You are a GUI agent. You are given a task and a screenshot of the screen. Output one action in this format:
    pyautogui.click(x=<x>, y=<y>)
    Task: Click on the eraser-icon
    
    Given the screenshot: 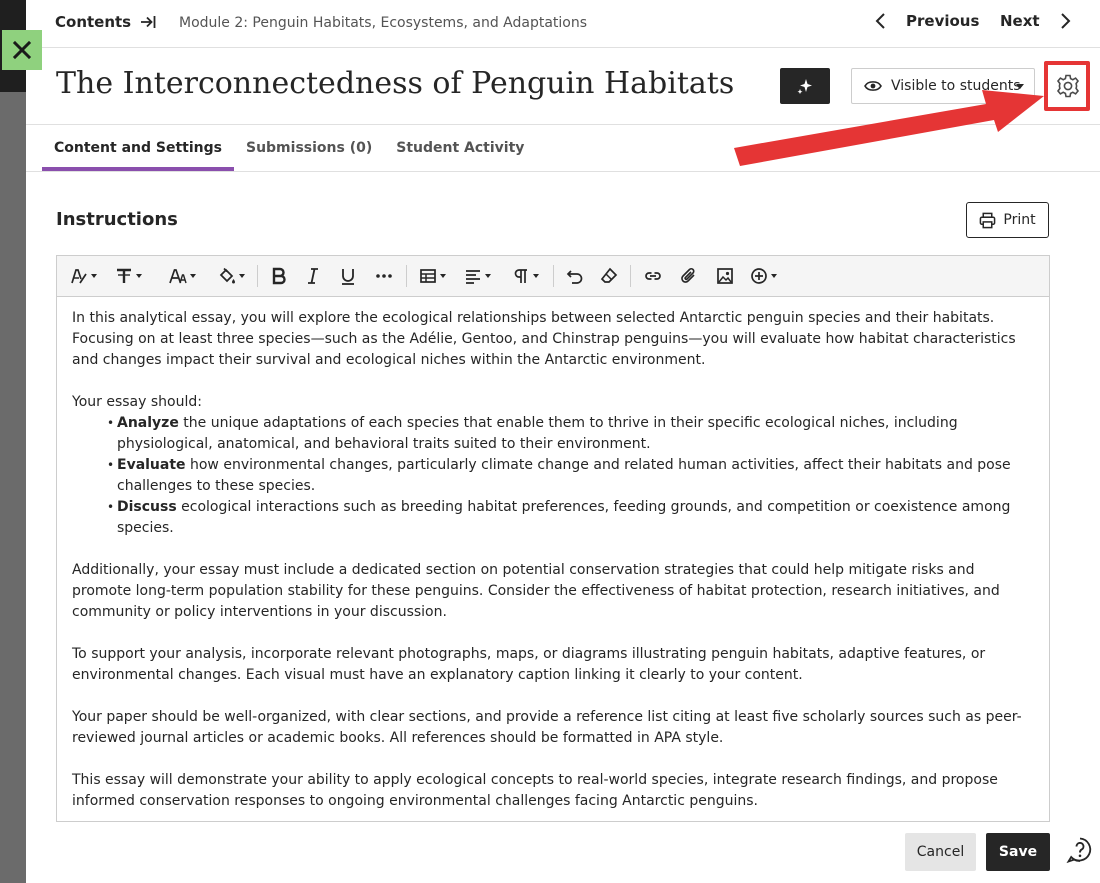 What is the action you would take?
    pyautogui.click(x=609, y=275)
    